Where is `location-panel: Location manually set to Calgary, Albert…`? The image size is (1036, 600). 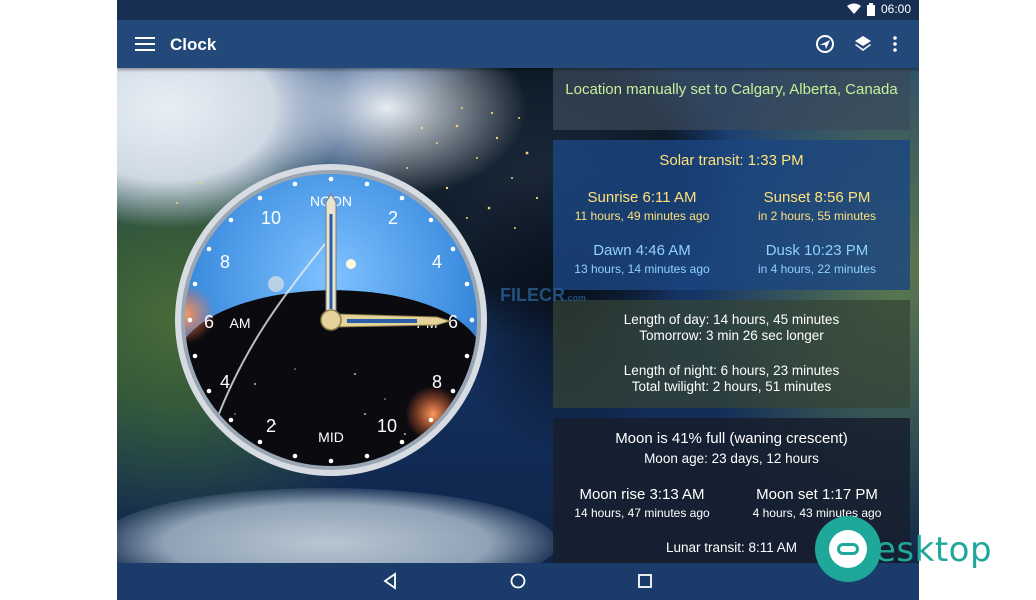 location-panel: Location manually set to Calgary, Albert… is located at coordinates (731, 99).